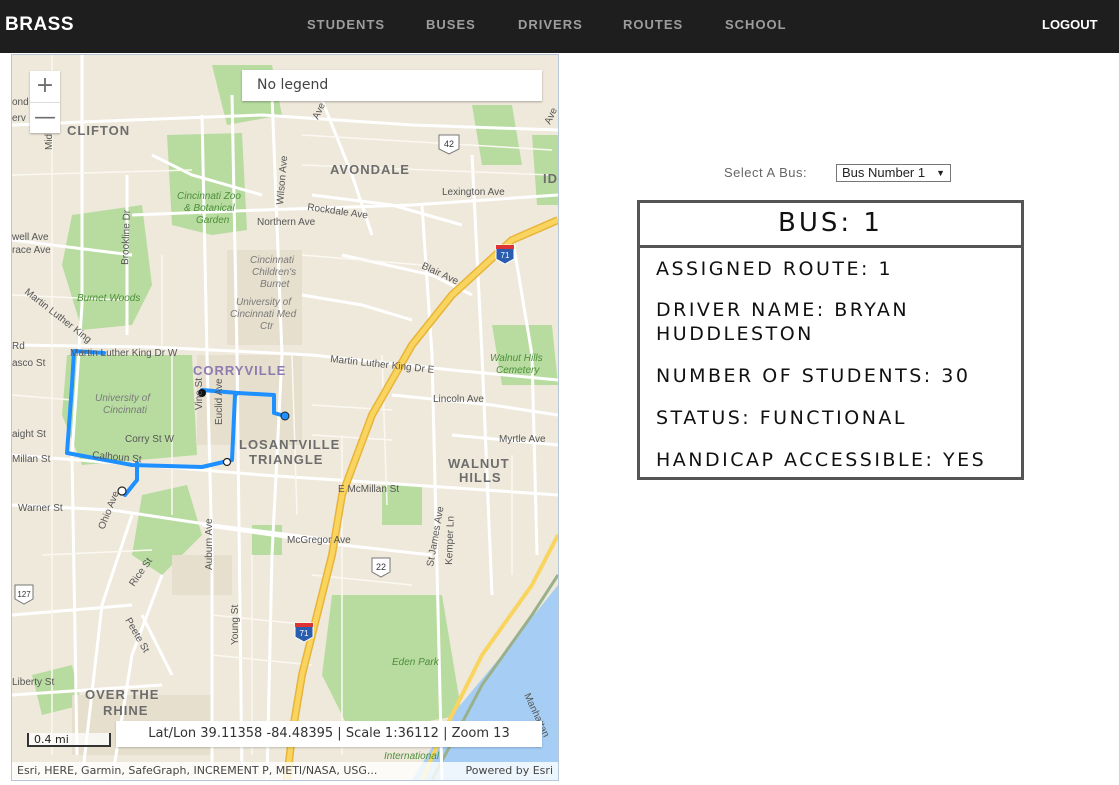 The image size is (1119, 785). What do you see at coordinates (449, 144) in the screenshot?
I see `svg-text: 42` at bounding box center [449, 144].